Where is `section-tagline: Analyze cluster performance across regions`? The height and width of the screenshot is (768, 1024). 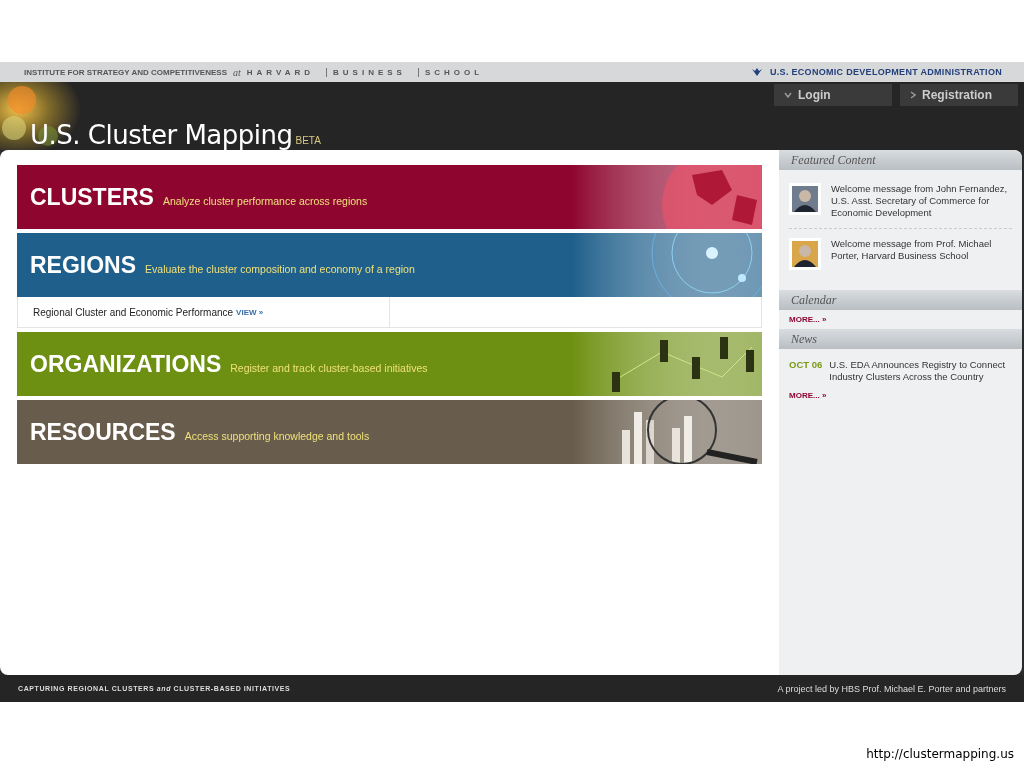 section-tagline: Analyze cluster performance across regions is located at coordinates (265, 200).